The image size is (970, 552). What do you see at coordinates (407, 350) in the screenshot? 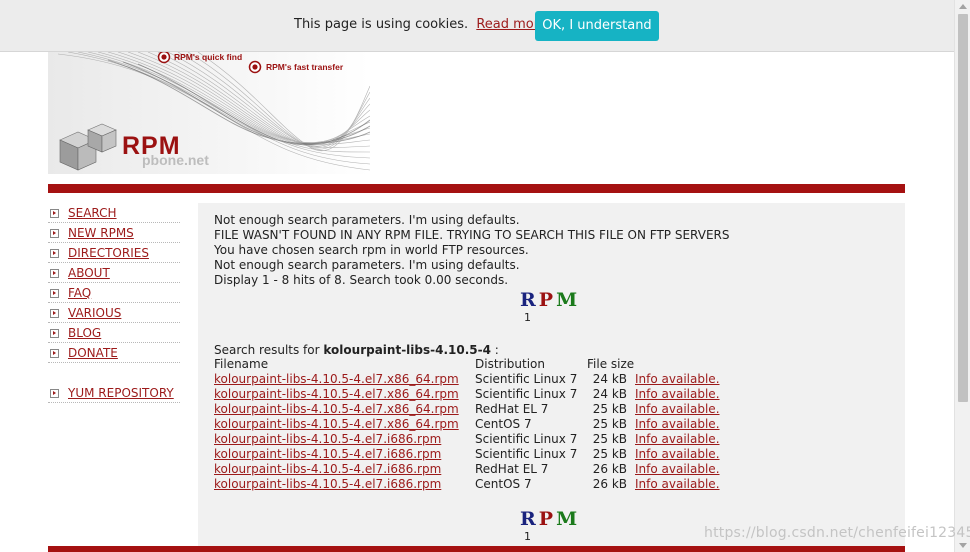
I see `search-term: kolourpaint-libs-4.10.5-4` at bounding box center [407, 350].